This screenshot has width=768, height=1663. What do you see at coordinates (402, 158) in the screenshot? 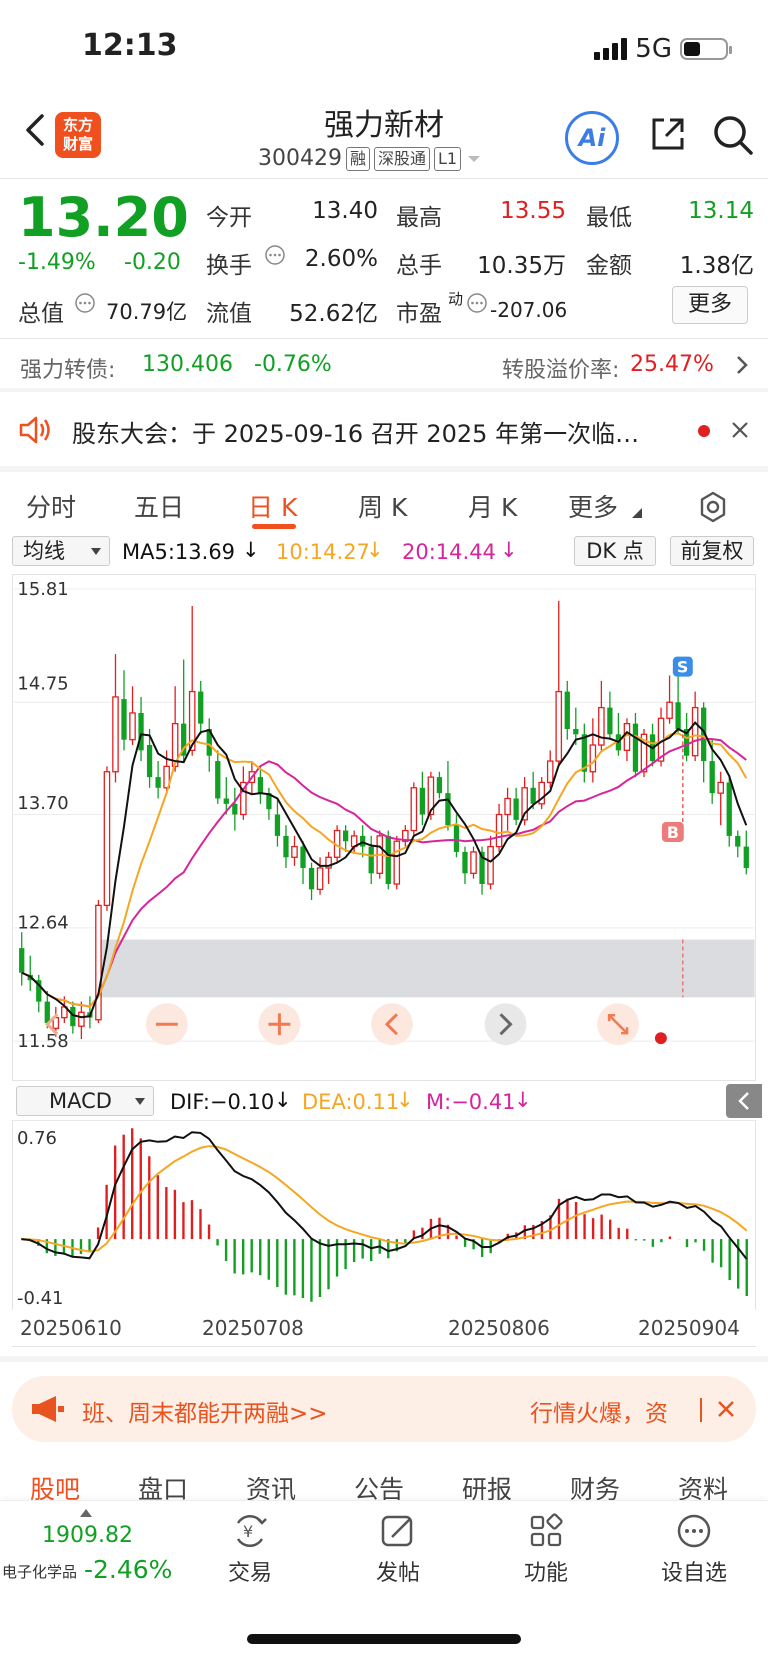
I see `connect-tag: 深股通` at bounding box center [402, 158].